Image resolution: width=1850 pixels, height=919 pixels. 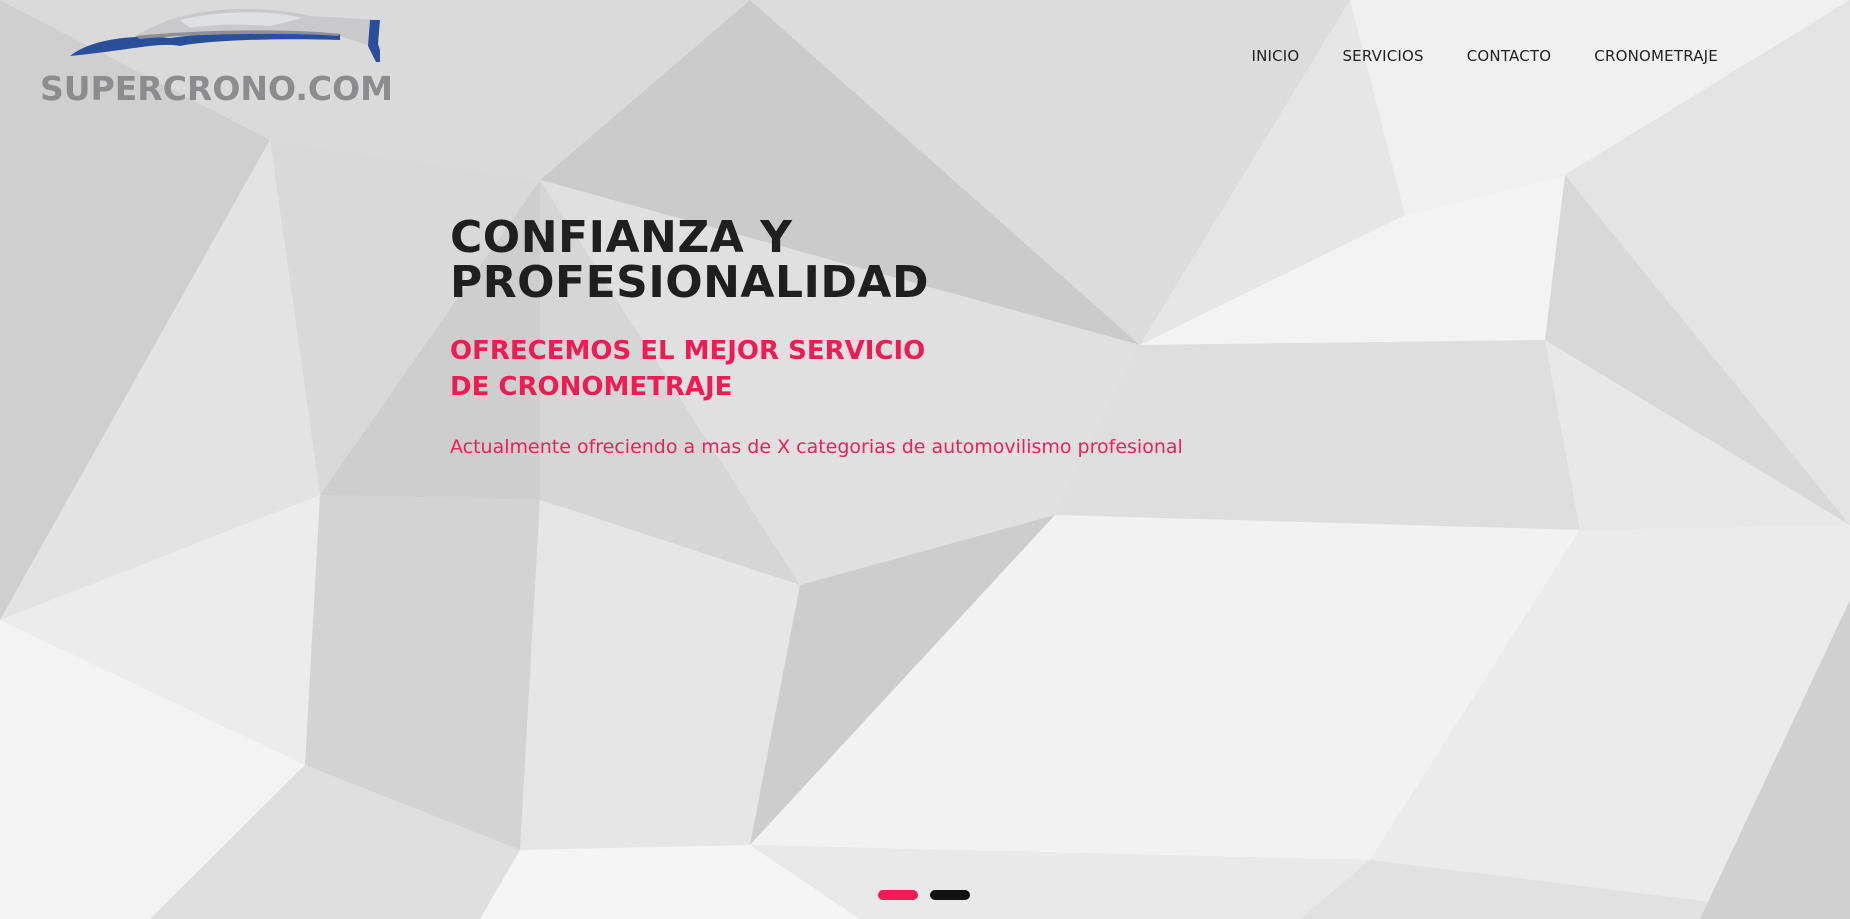 I want to click on hero-subtitle-line-1: OFRECEMOS EL MEJOR SERVICIO, so click(x=688, y=351).